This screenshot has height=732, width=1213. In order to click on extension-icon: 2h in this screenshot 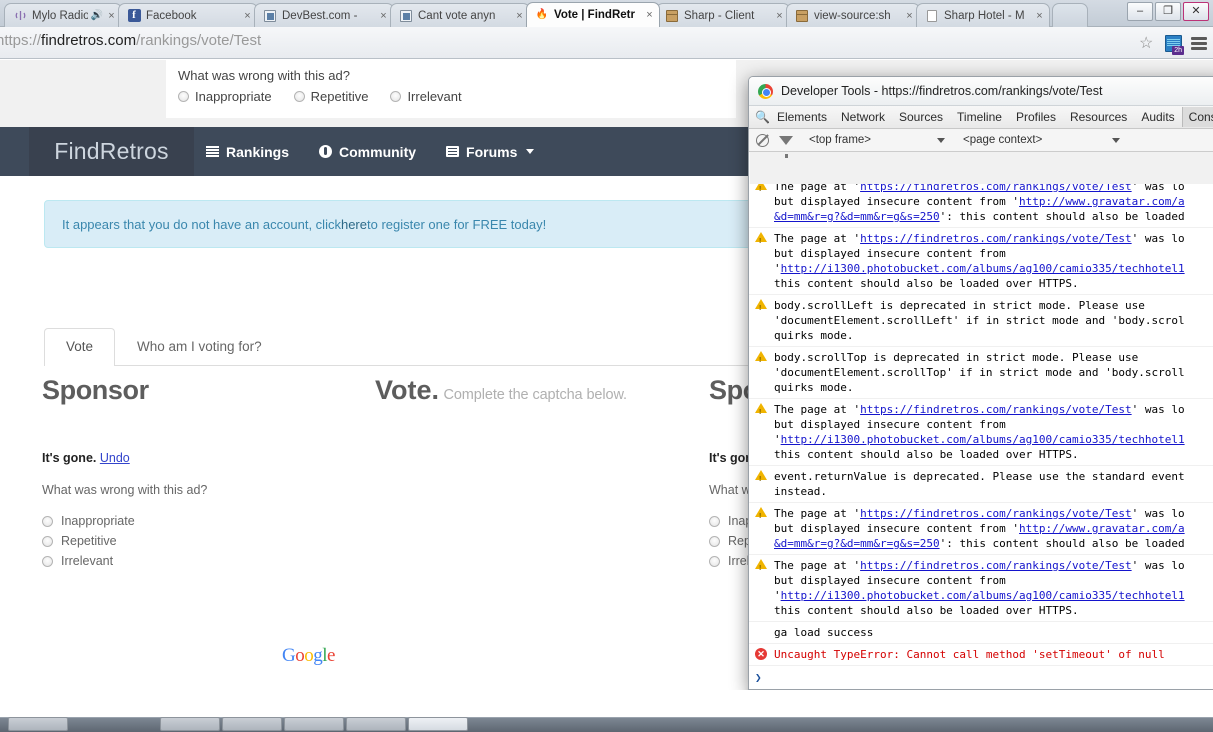, I will do `click(1174, 44)`.